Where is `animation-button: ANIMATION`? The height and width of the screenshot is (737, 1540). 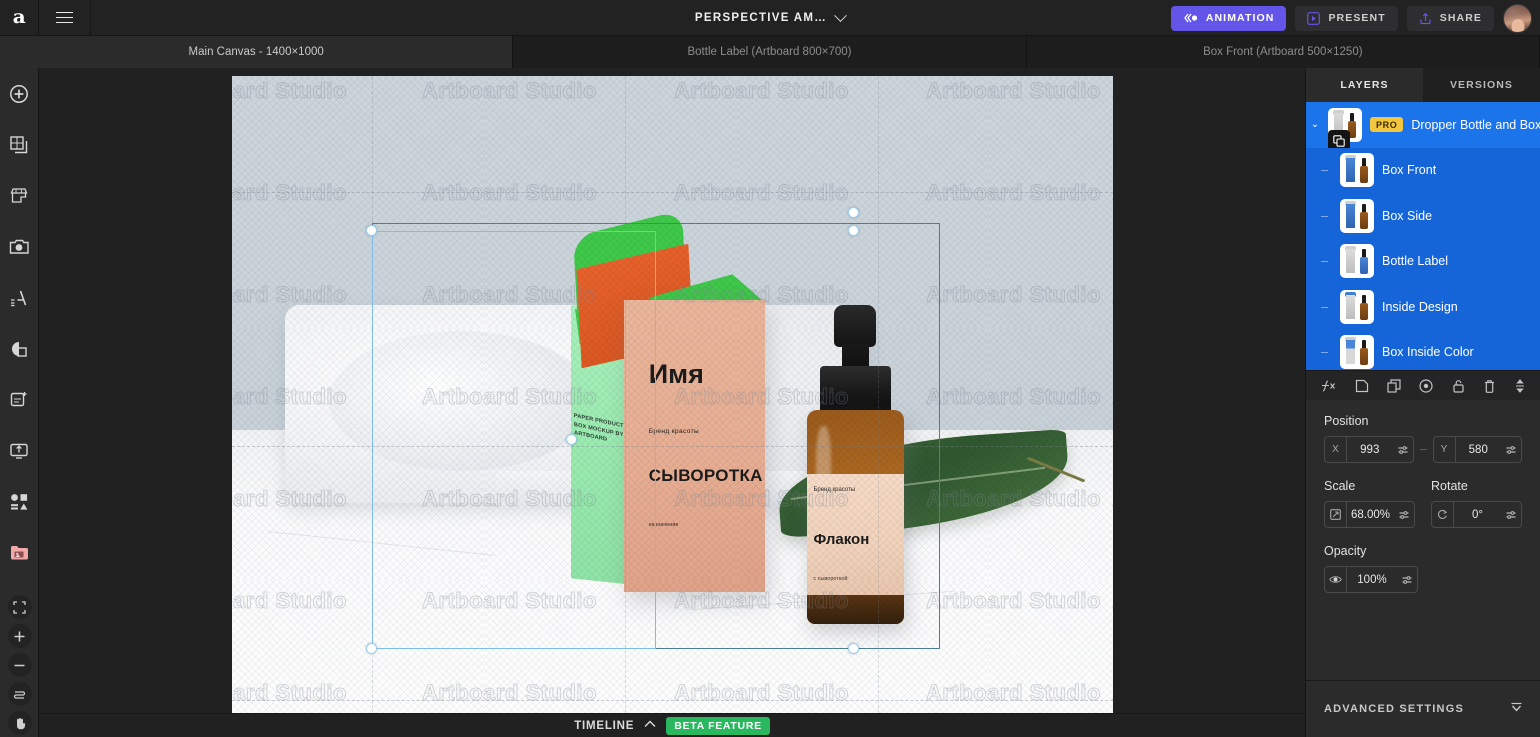
animation-button: ANIMATION is located at coordinates (1228, 18).